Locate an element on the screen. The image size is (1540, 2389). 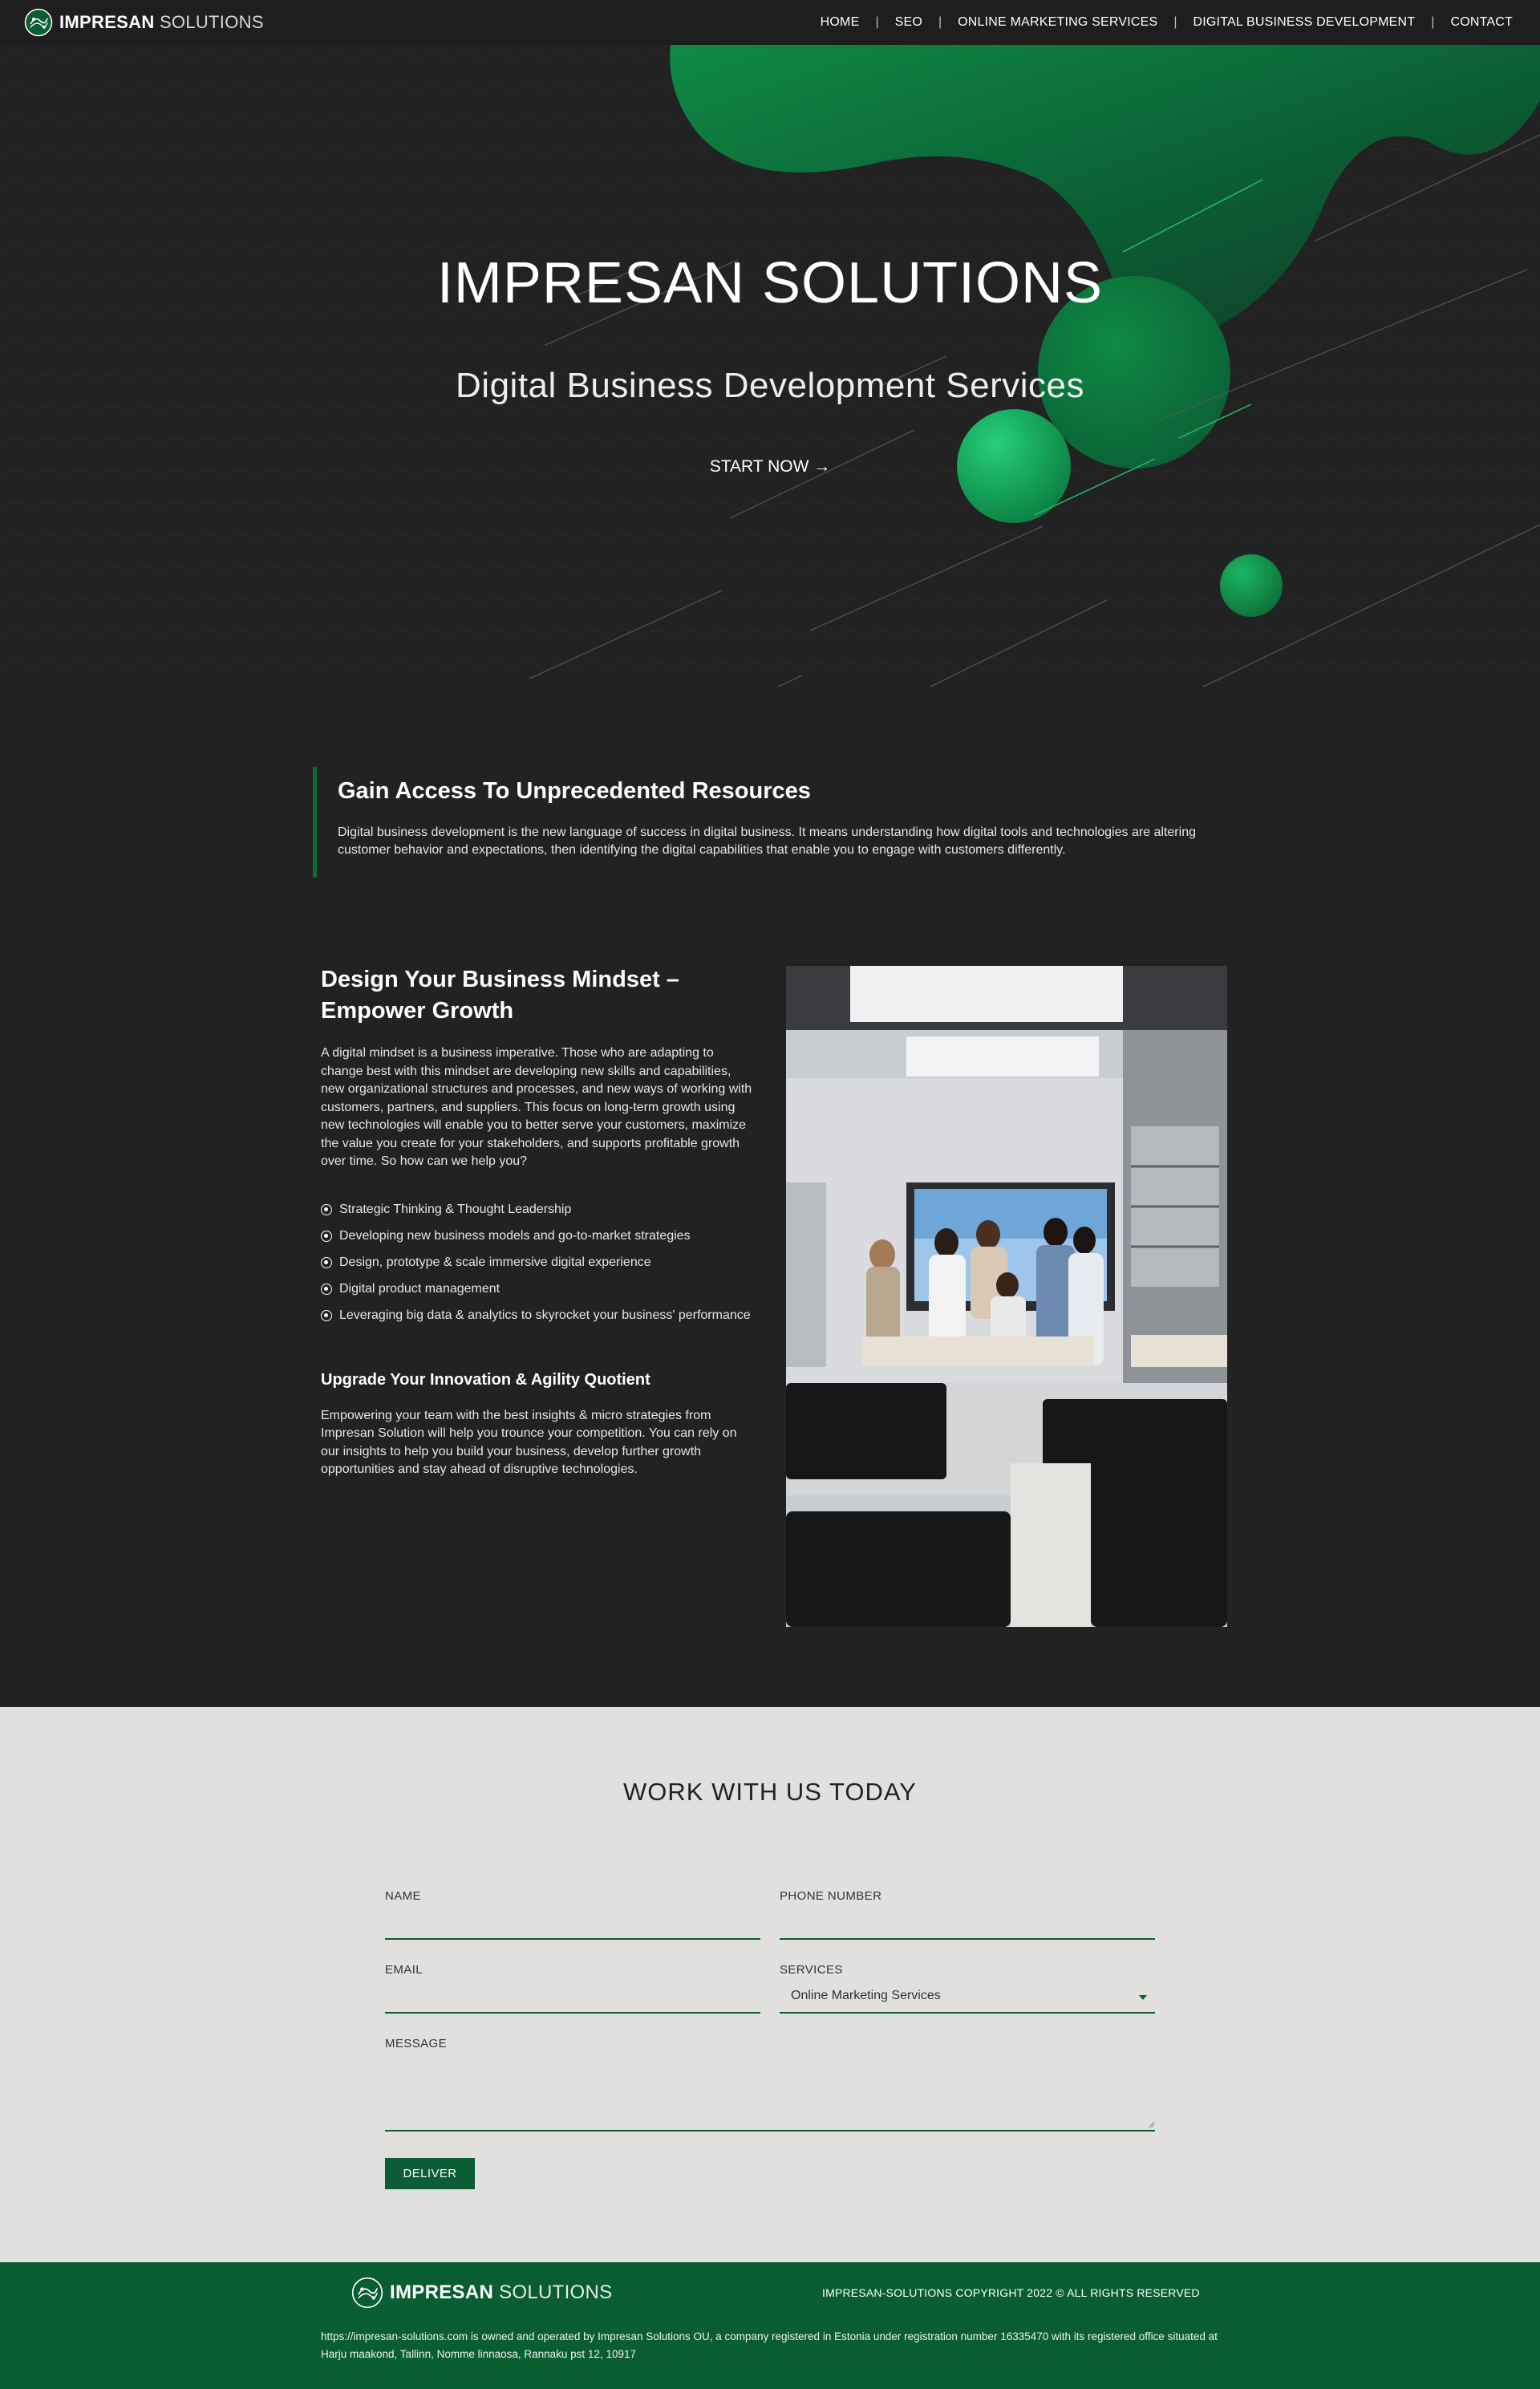
logo-wordmark: IMPRESAN SOLUTIONS is located at coordinates (161, 22).